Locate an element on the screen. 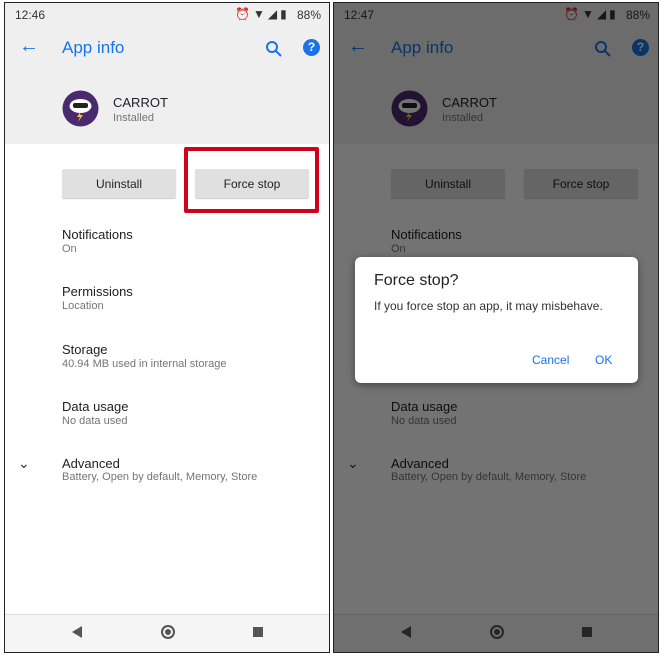 Image resolution: width=661 pixels, height=656 pixels. setting-subtitle: Location is located at coordinates (83, 306).